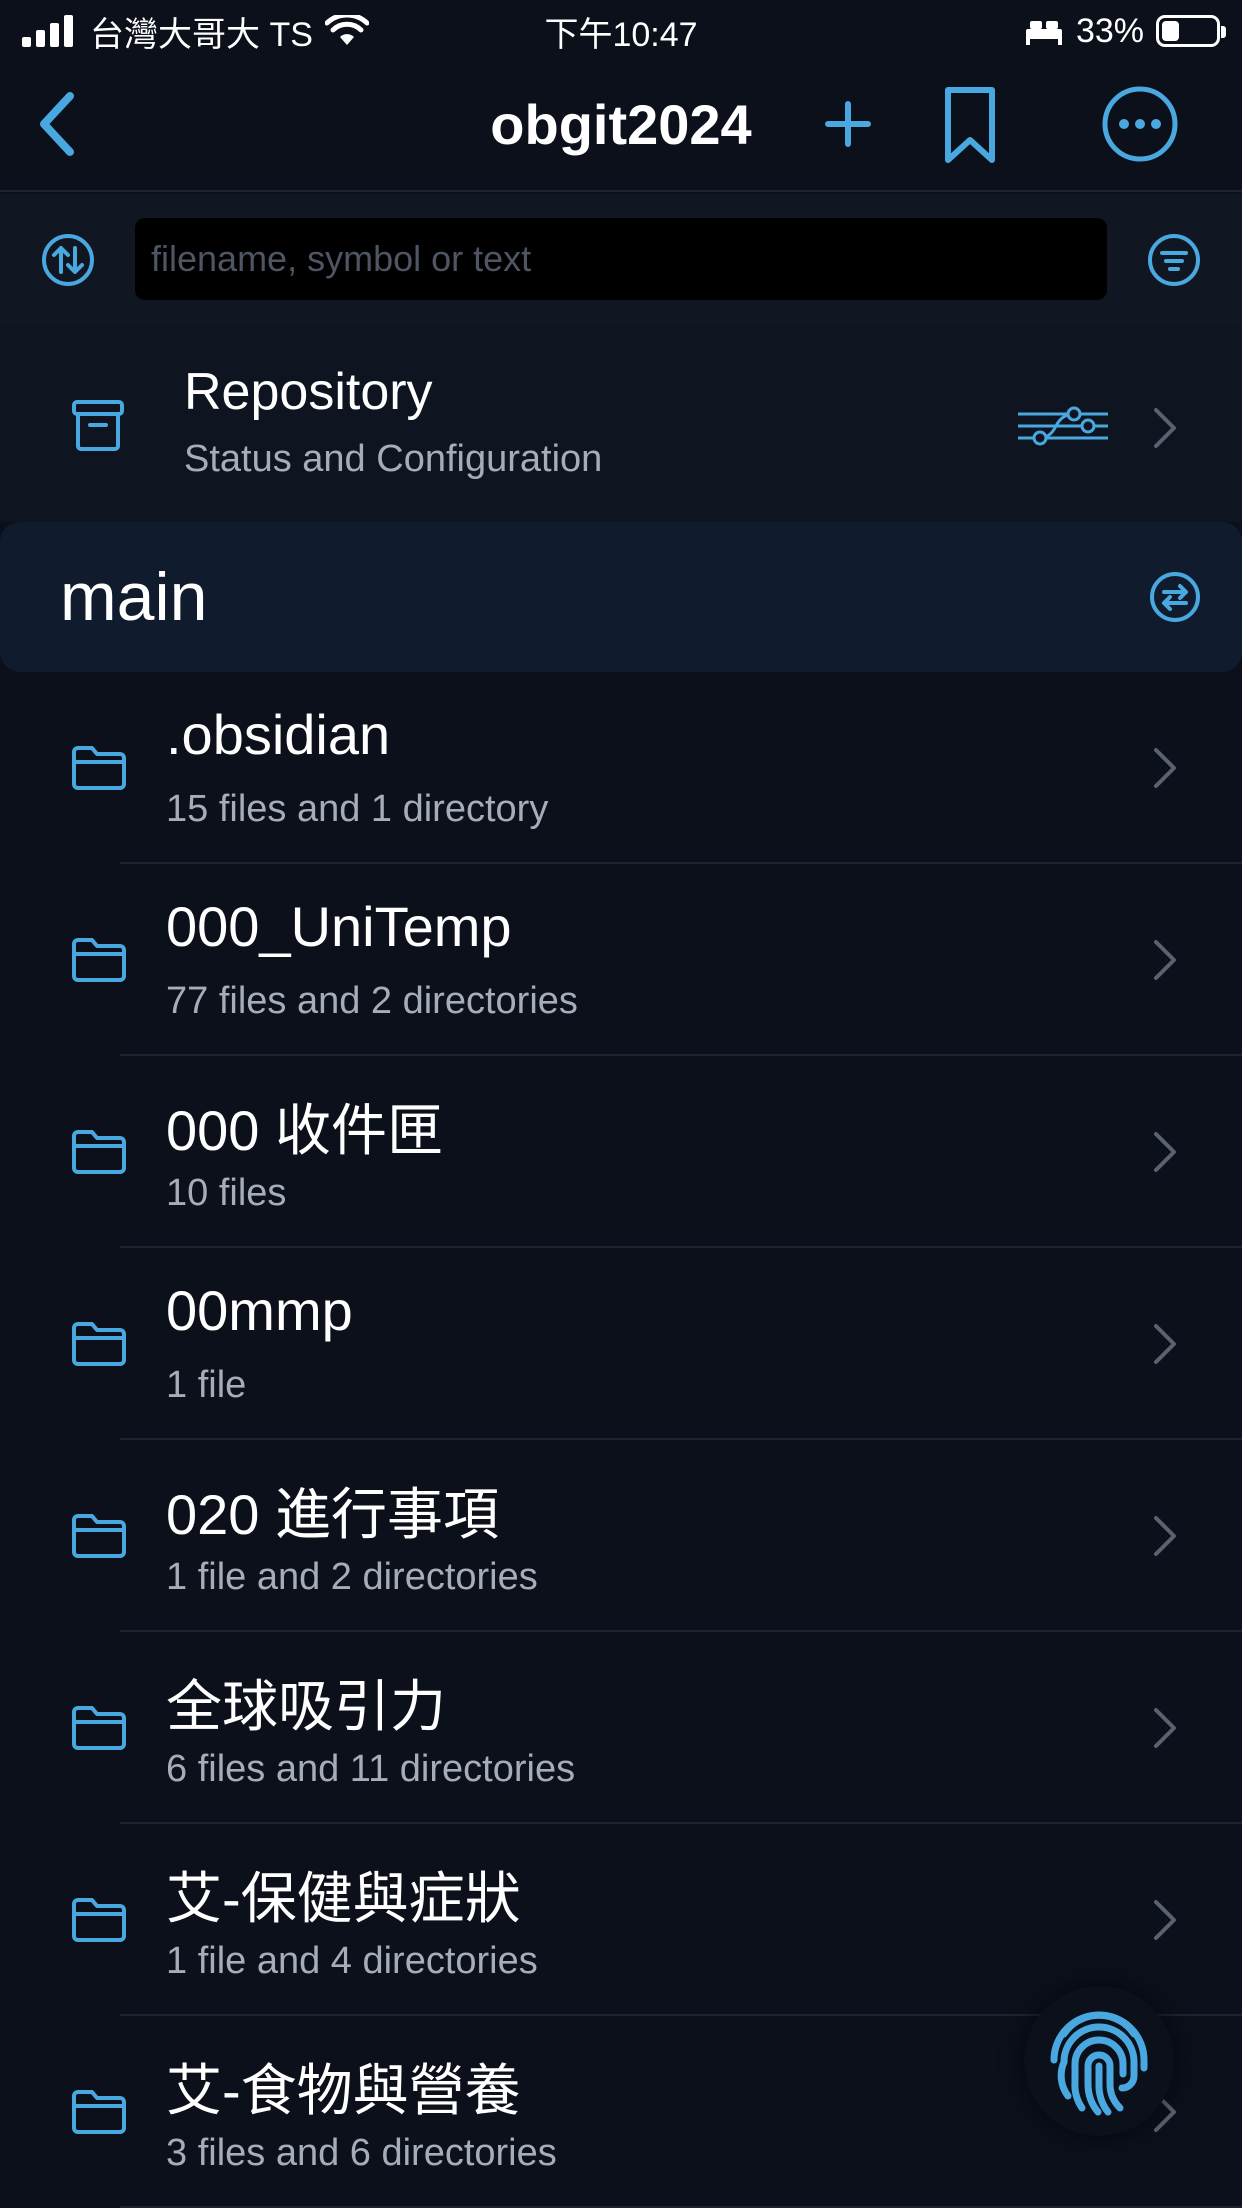  Describe the element at coordinates (1063, 426) in the screenshot. I see `branch-graph-icon` at that location.